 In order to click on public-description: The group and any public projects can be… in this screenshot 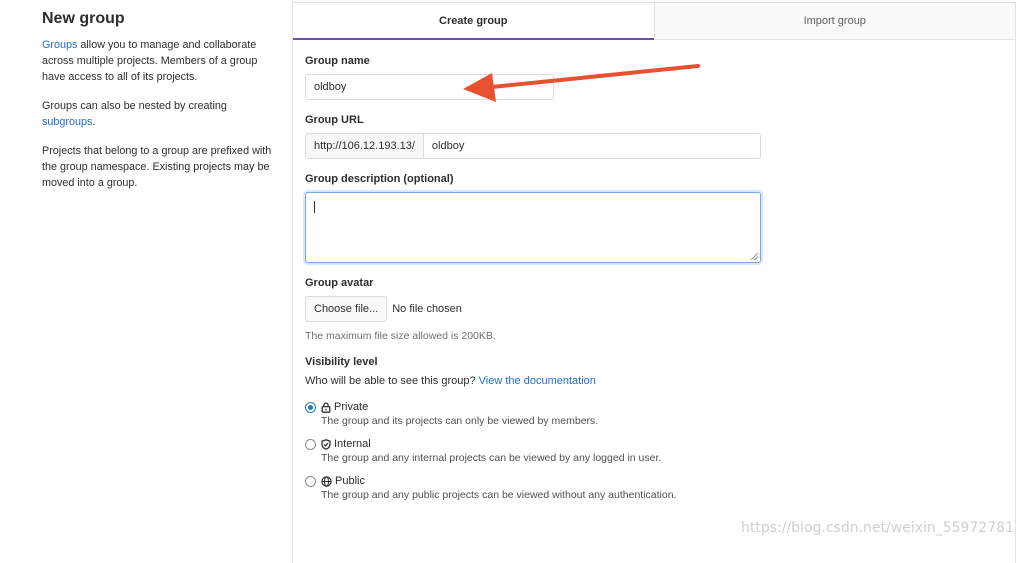, I will do `click(499, 495)`.